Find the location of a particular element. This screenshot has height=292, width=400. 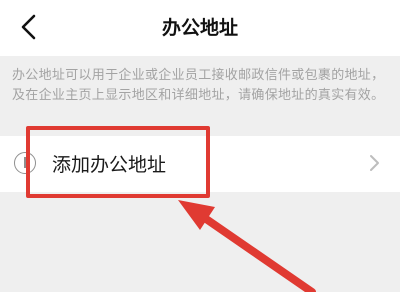

page-title: 办公地址 is located at coordinates (199, 28).